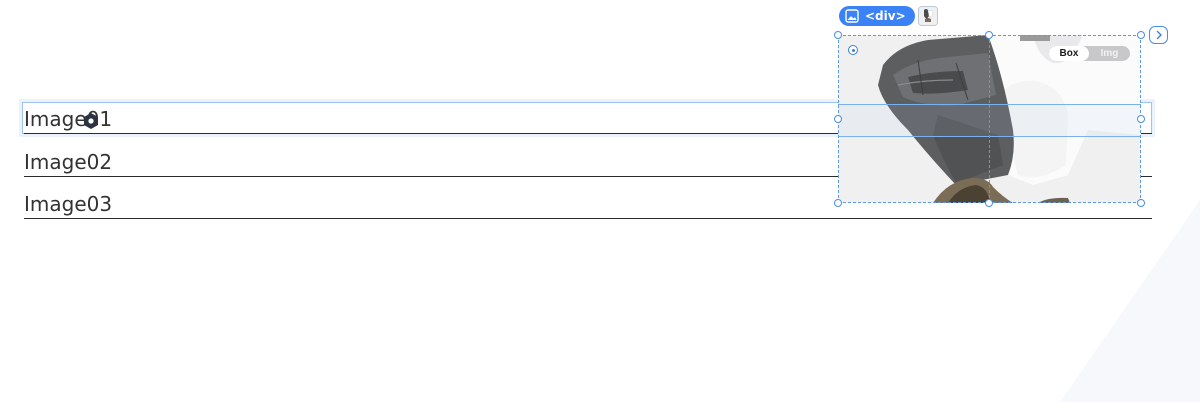 Image resolution: width=1200 pixels, height=402 pixels. Describe the element at coordinates (1141, 203) in the screenshot. I see `resize-handle-bottom-right` at that location.